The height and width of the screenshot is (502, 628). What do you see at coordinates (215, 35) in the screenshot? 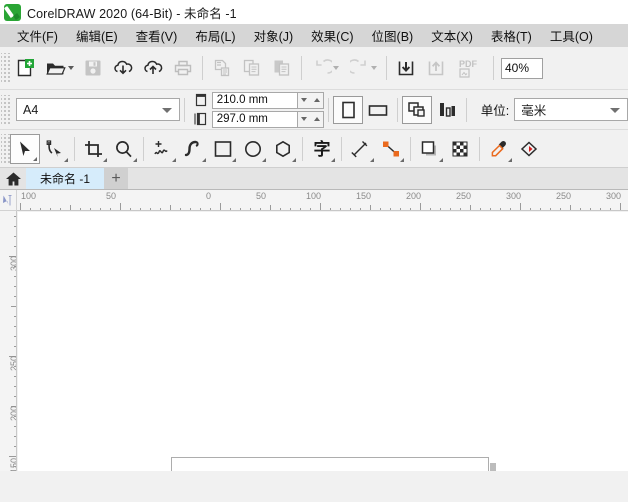
I see `menu-layout: 布局(L)` at bounding box center [215, 35].